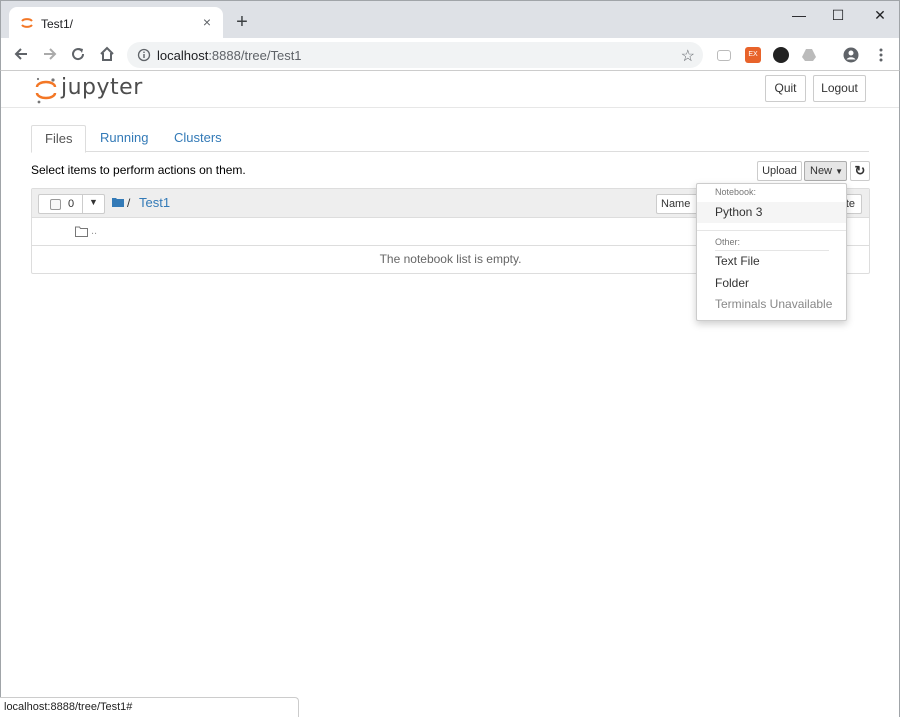  What do you see at coordinates (724, 55) in the screenshot?
I see `extension-cast-icon` at bounding box center [724, 55].